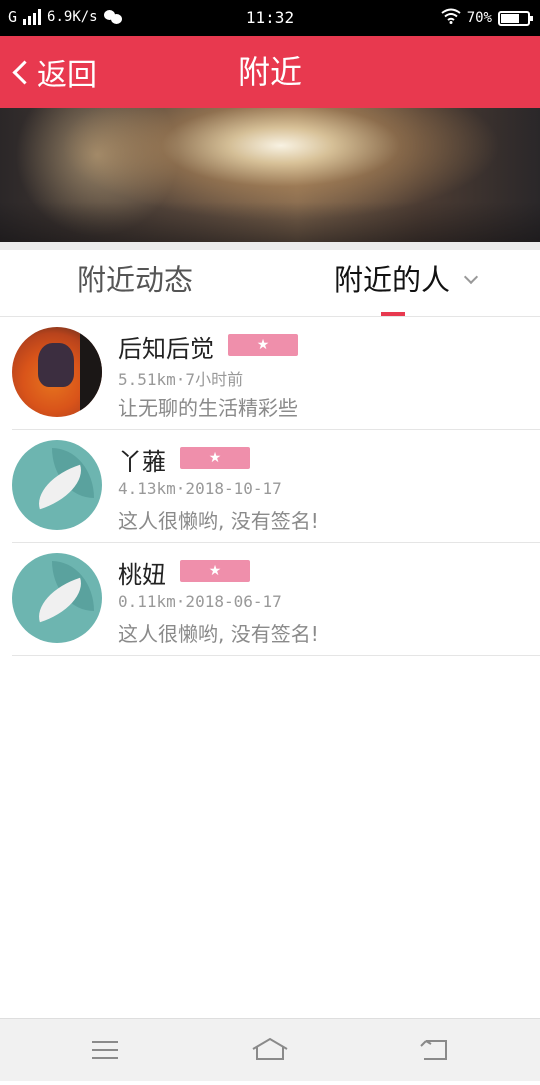 The width and height of the screenshot is (540, 1085). I want to click on user-name: 丫蕥, so click(142, 462).